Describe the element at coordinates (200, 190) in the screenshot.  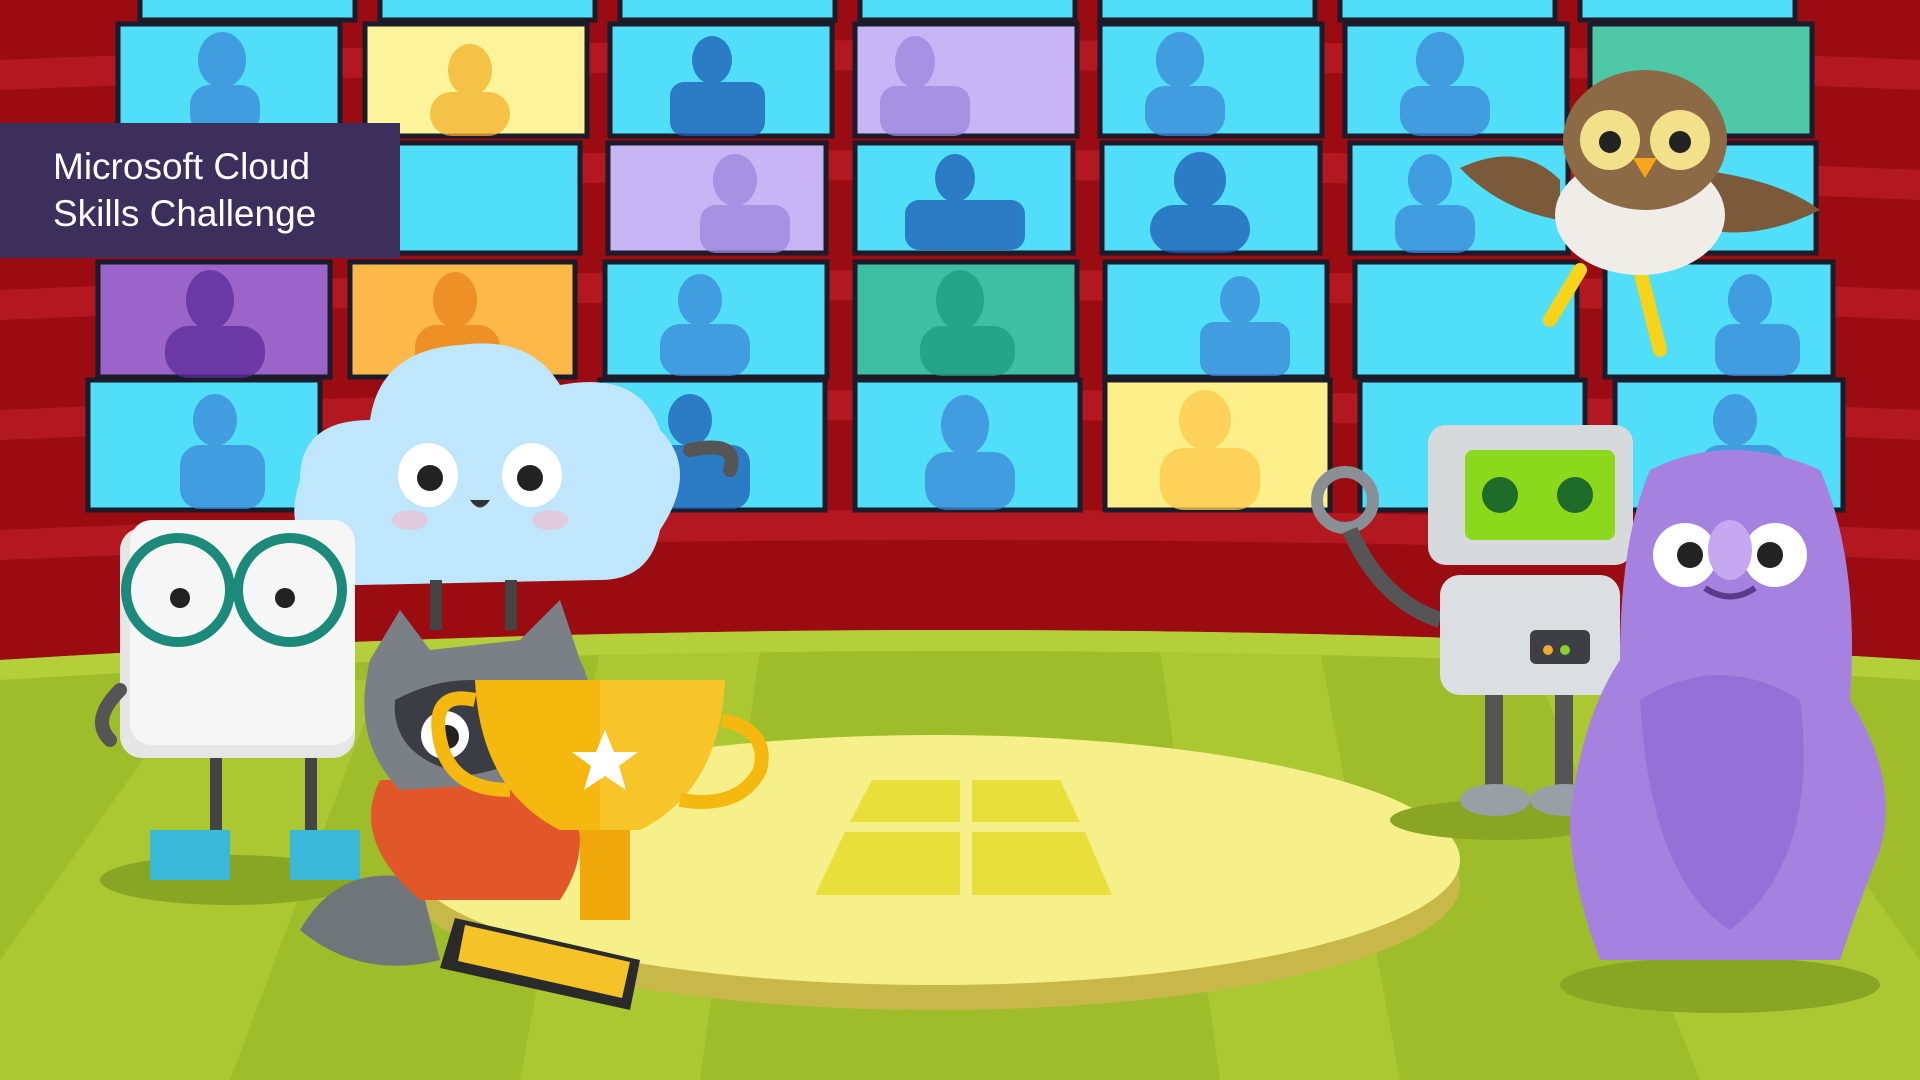
I see `title-banner: Microsoft Cloud Skills Challenge` at that location.